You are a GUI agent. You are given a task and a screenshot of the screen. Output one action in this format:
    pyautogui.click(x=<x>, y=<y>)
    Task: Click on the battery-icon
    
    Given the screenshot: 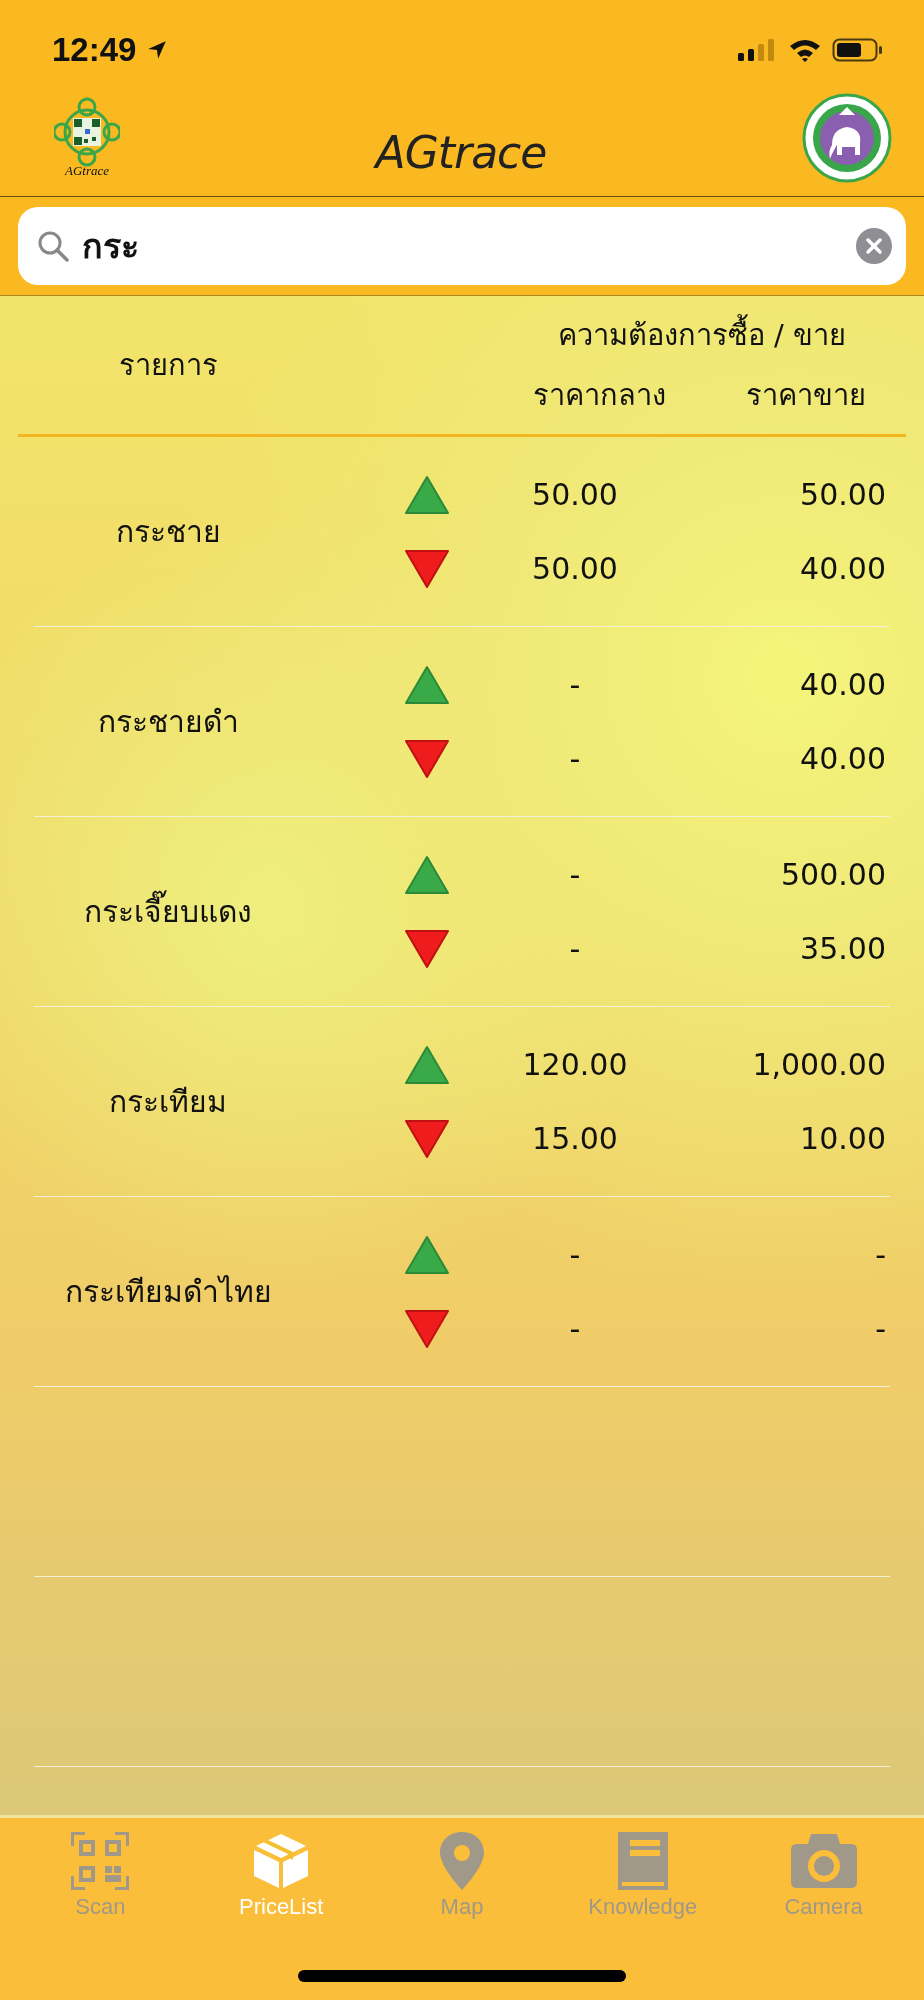 What is the action you would take?
    pyautogui.click(x=858, y=50)
    